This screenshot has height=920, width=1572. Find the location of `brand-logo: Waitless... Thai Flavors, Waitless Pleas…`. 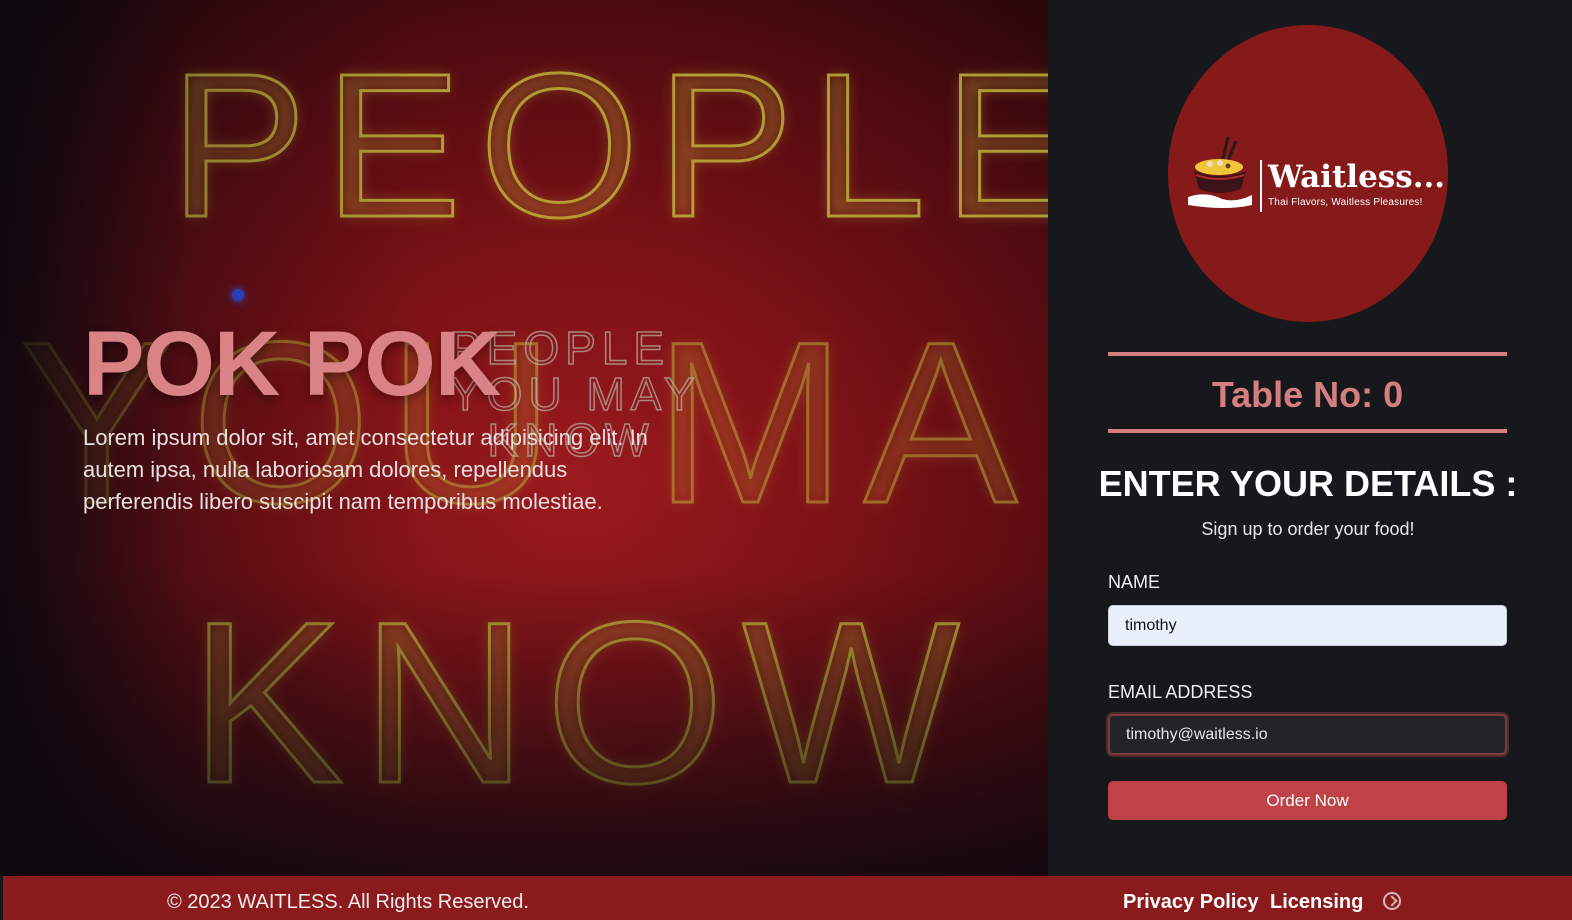

brand-logo: Waitless... Thai Flavors, Waitless Pleas… is located at coordinates (1308, 173).